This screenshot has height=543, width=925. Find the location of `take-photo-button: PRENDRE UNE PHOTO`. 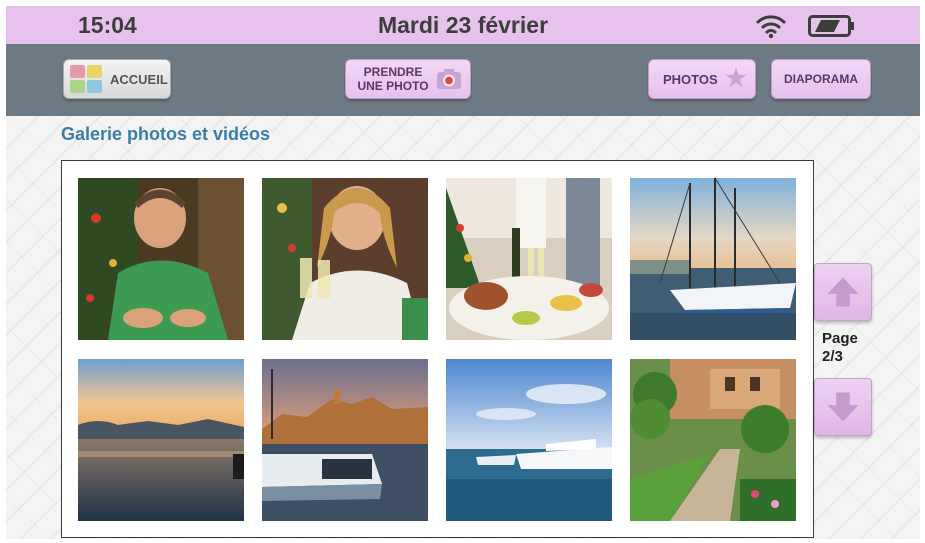

take-photo-button: PRENDRE UNE PHOTO is located at coordinates (408, 79).